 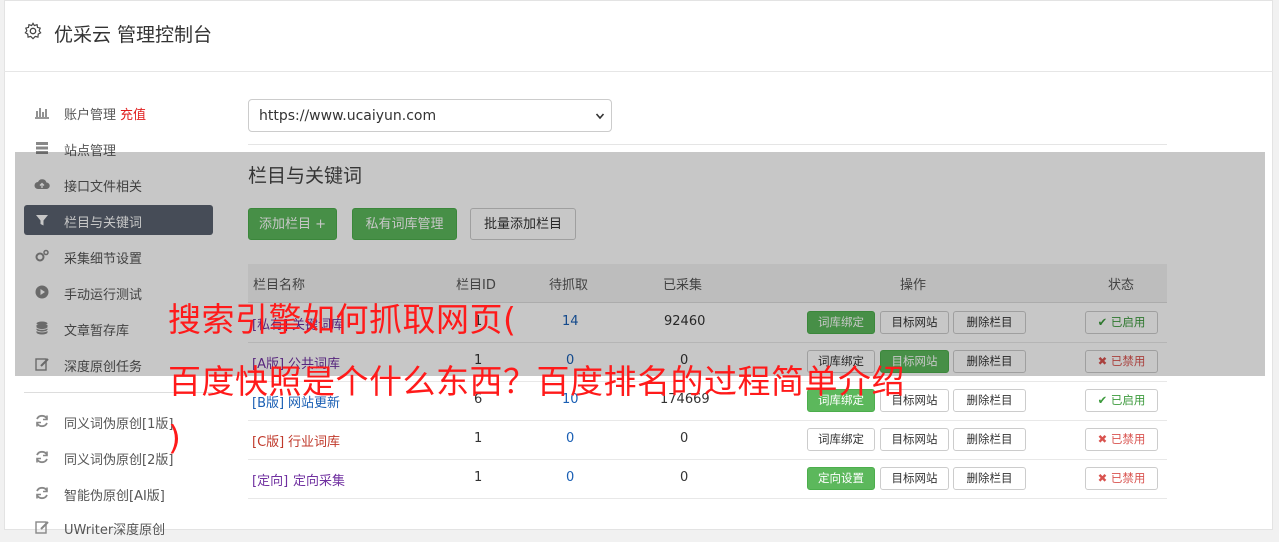 What do you see at coordinates (707, 479) in the screenshot?
I see `table-row: [定向] 定向采集 1 0 0 定向设置 目标网站 删除栏目 ✖ 已禁用` at bounding box center [707, 479].